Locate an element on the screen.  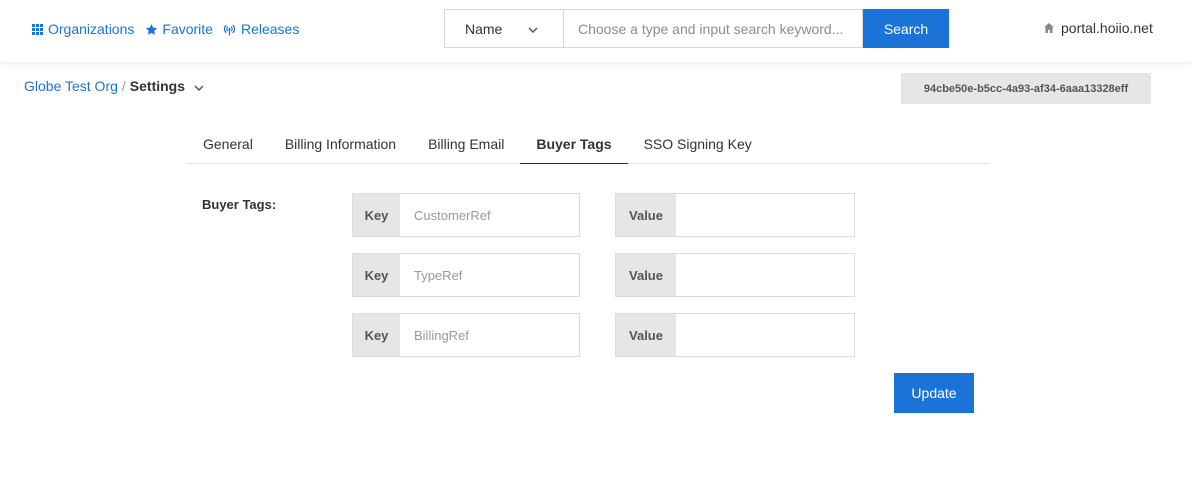
portal-link: portal.hoiio.net is located at coordinates (1098, 28).